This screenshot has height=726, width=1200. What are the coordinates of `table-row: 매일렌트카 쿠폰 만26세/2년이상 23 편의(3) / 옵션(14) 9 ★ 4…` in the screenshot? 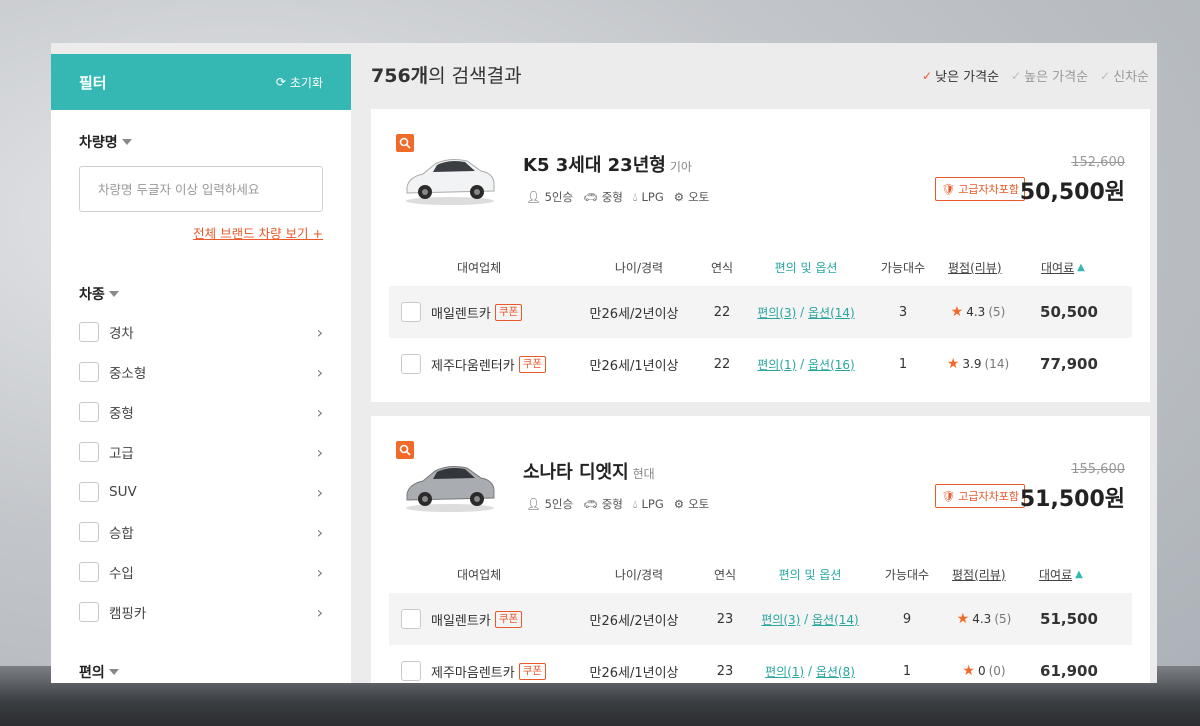 It's located at (760, 619).